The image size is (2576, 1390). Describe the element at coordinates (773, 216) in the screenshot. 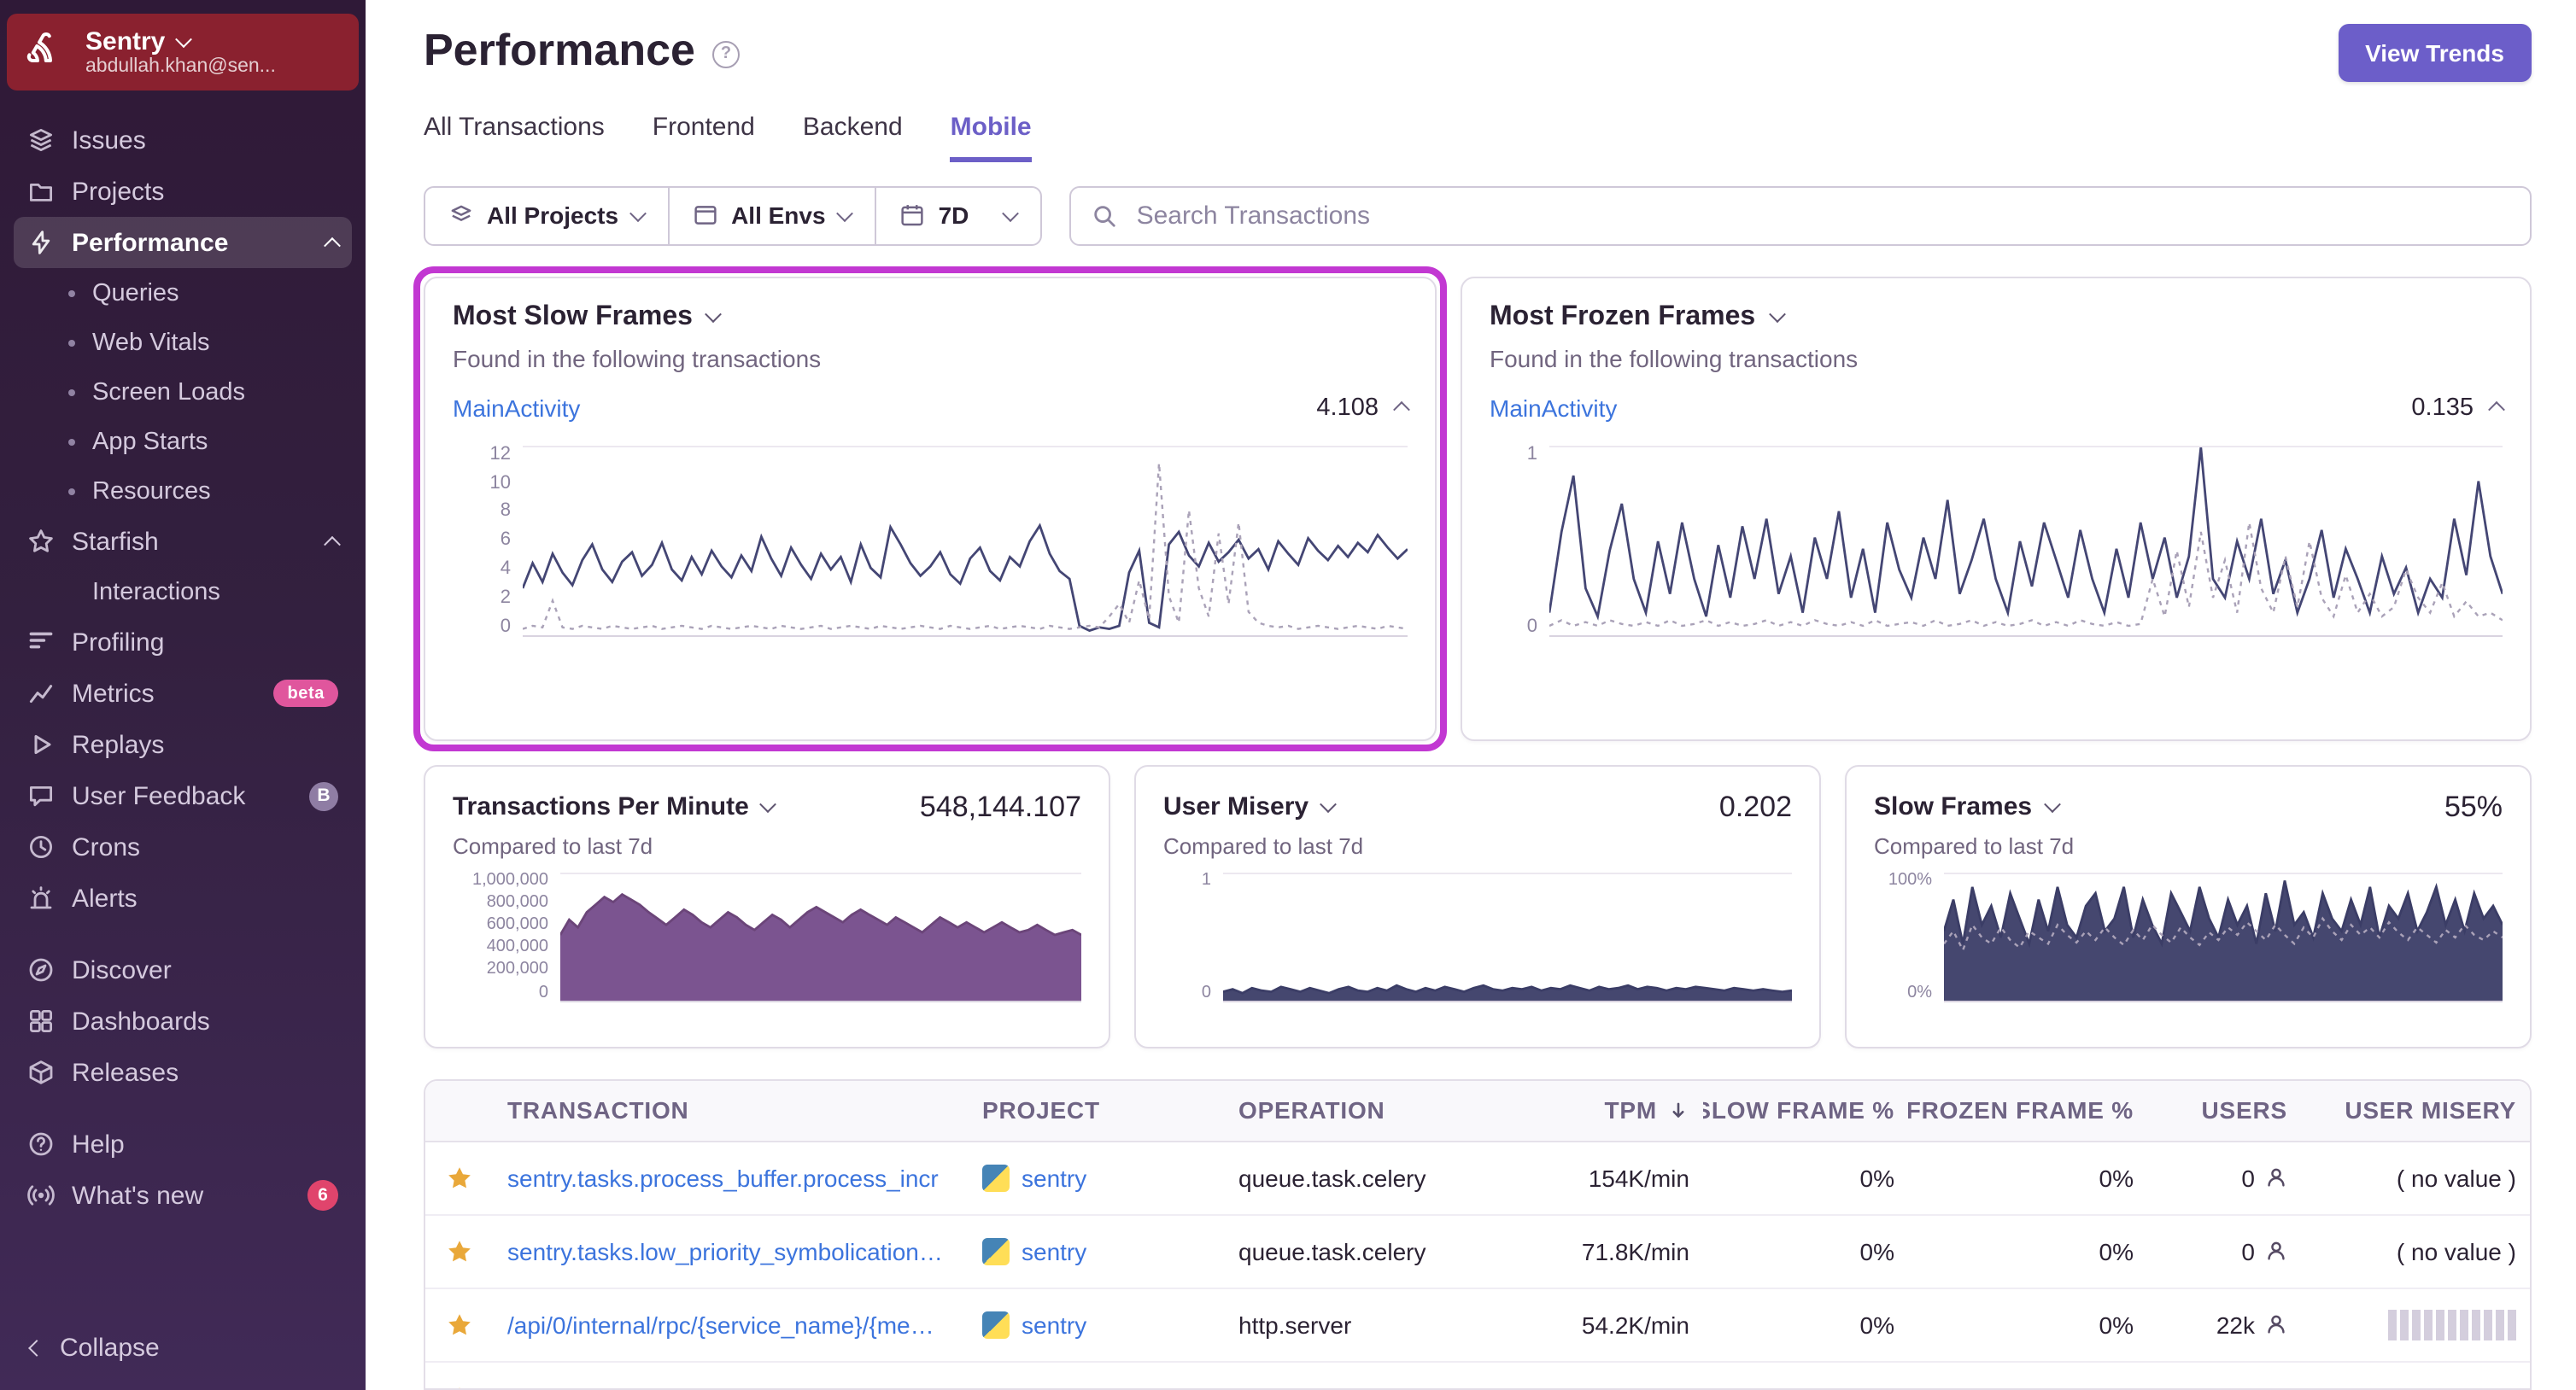

I see `environments-filter-button: All Envs` at that location.